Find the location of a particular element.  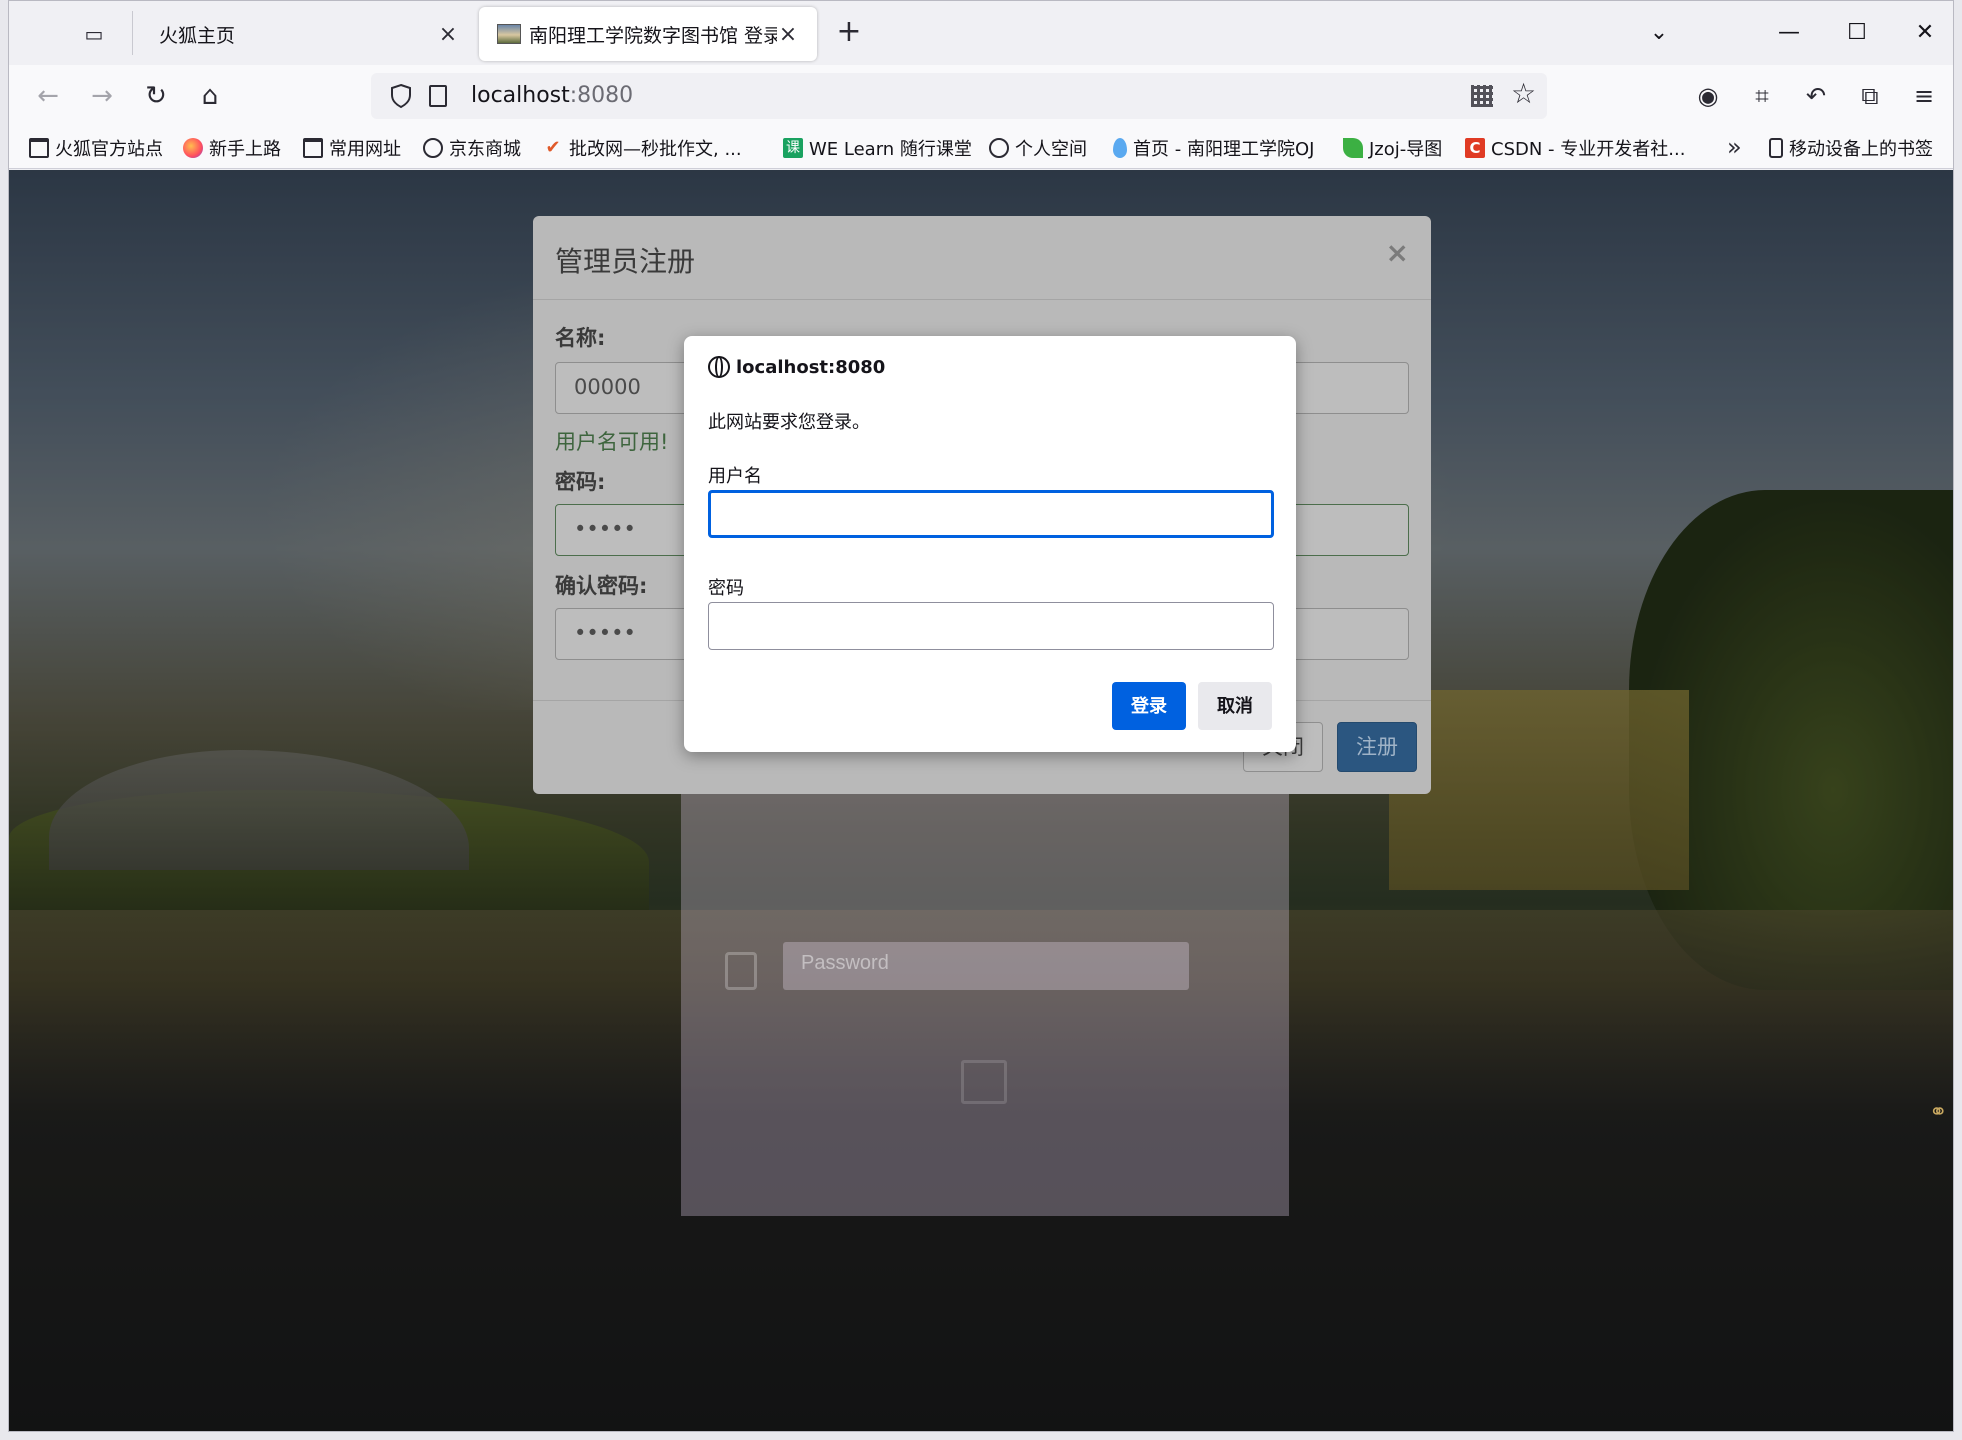

username-input is located at coordinates (991, 514).